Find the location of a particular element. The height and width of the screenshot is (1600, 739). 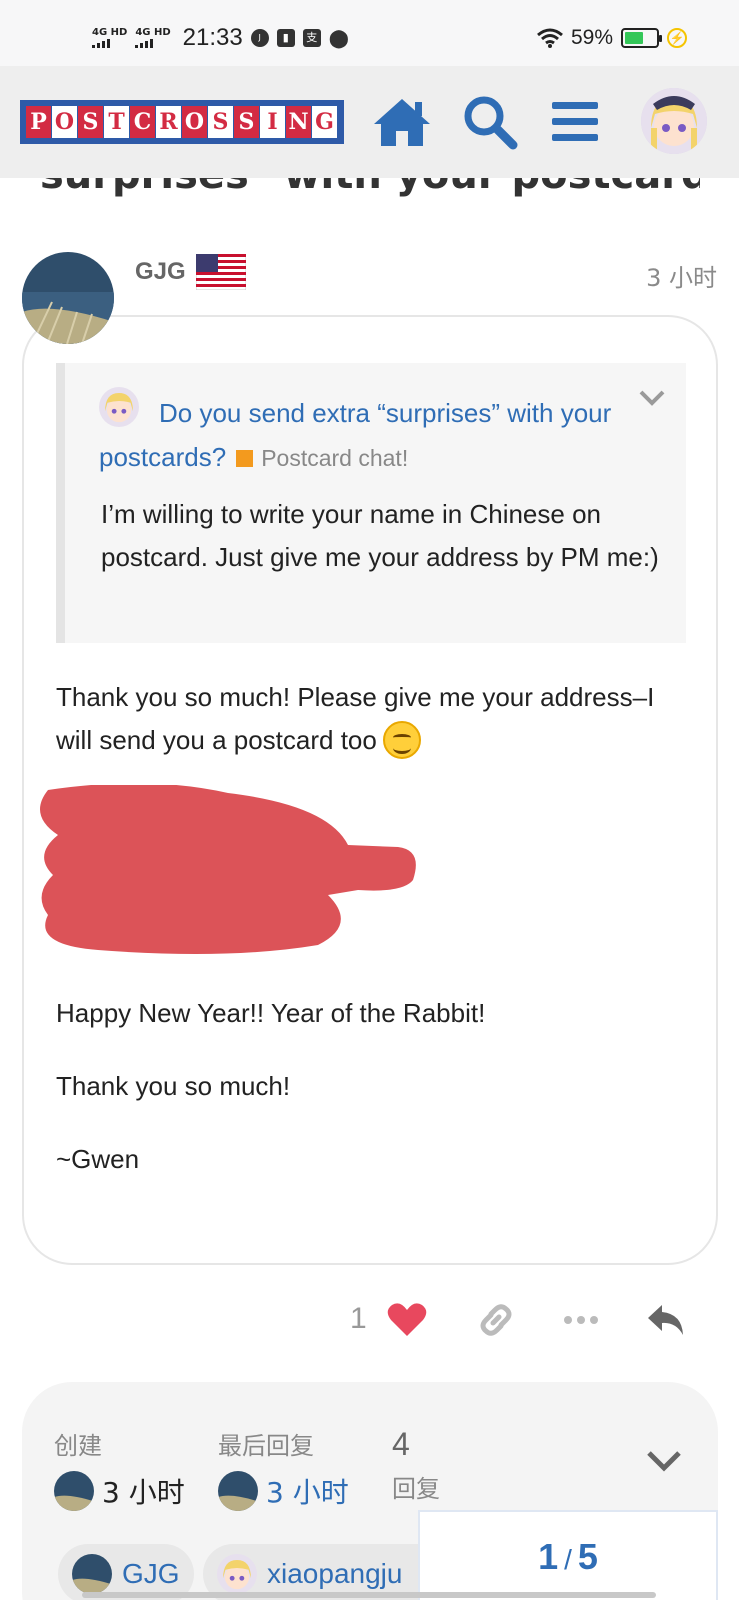

topic-last-reply: 最后回复 3 小时 is located at coordinates (283, 1468).